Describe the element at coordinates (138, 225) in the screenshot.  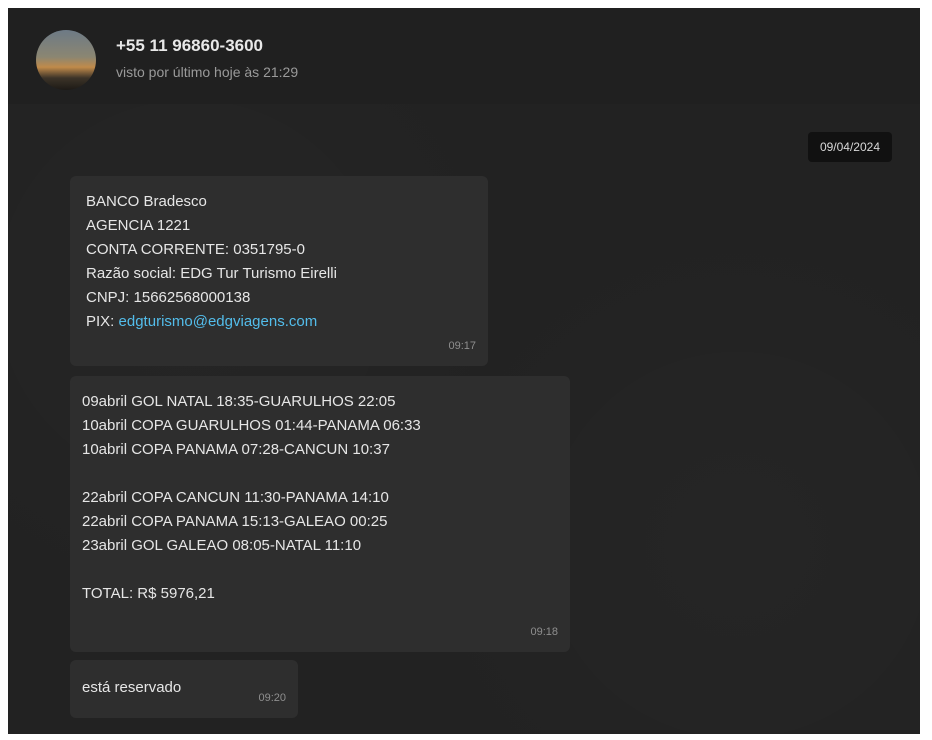
I see `message-line: AGENCIA 1221` at that location.